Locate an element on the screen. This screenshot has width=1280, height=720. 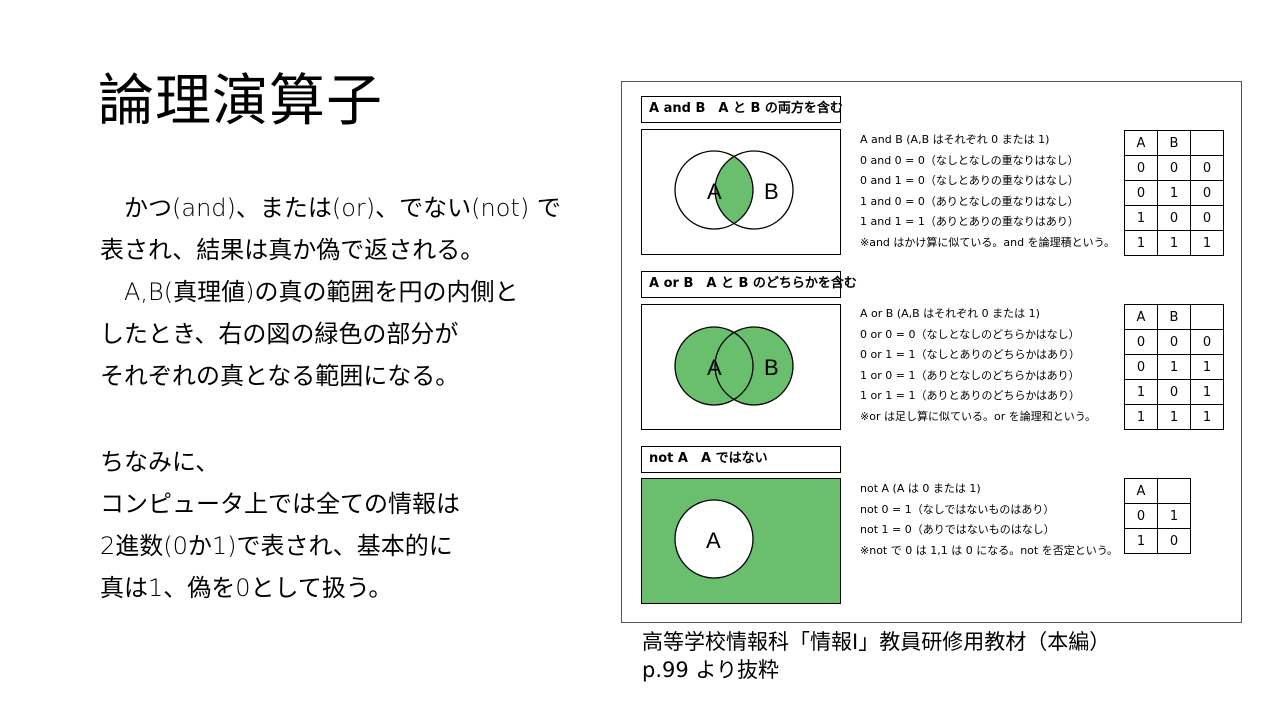
table-row: 101 is located at coordinates (1174, 392).